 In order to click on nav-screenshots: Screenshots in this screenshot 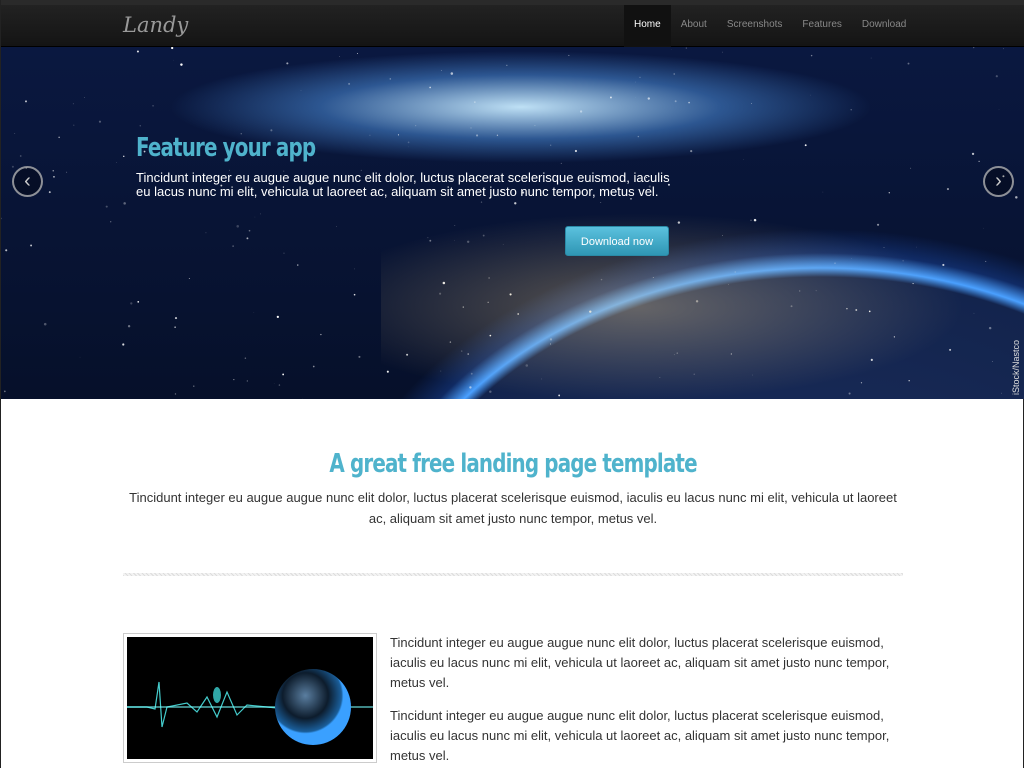, I will do `click(755, 26)`.